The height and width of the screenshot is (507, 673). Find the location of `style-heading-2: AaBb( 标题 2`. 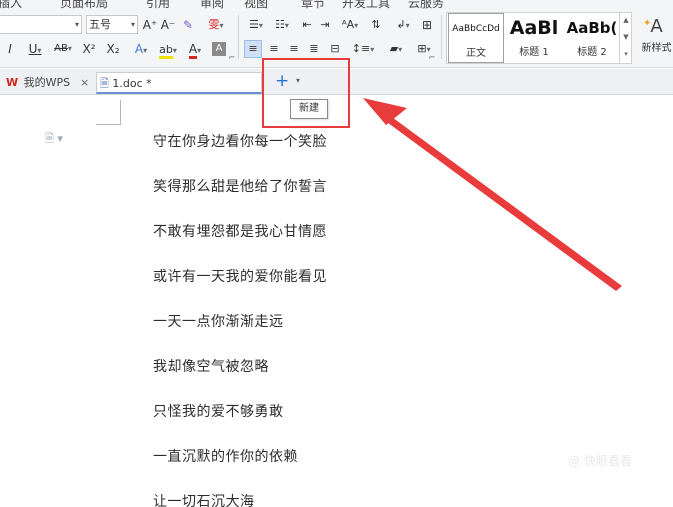

style-heading-2: AaBb( 标题 2 is located at coordinates (592, 38).